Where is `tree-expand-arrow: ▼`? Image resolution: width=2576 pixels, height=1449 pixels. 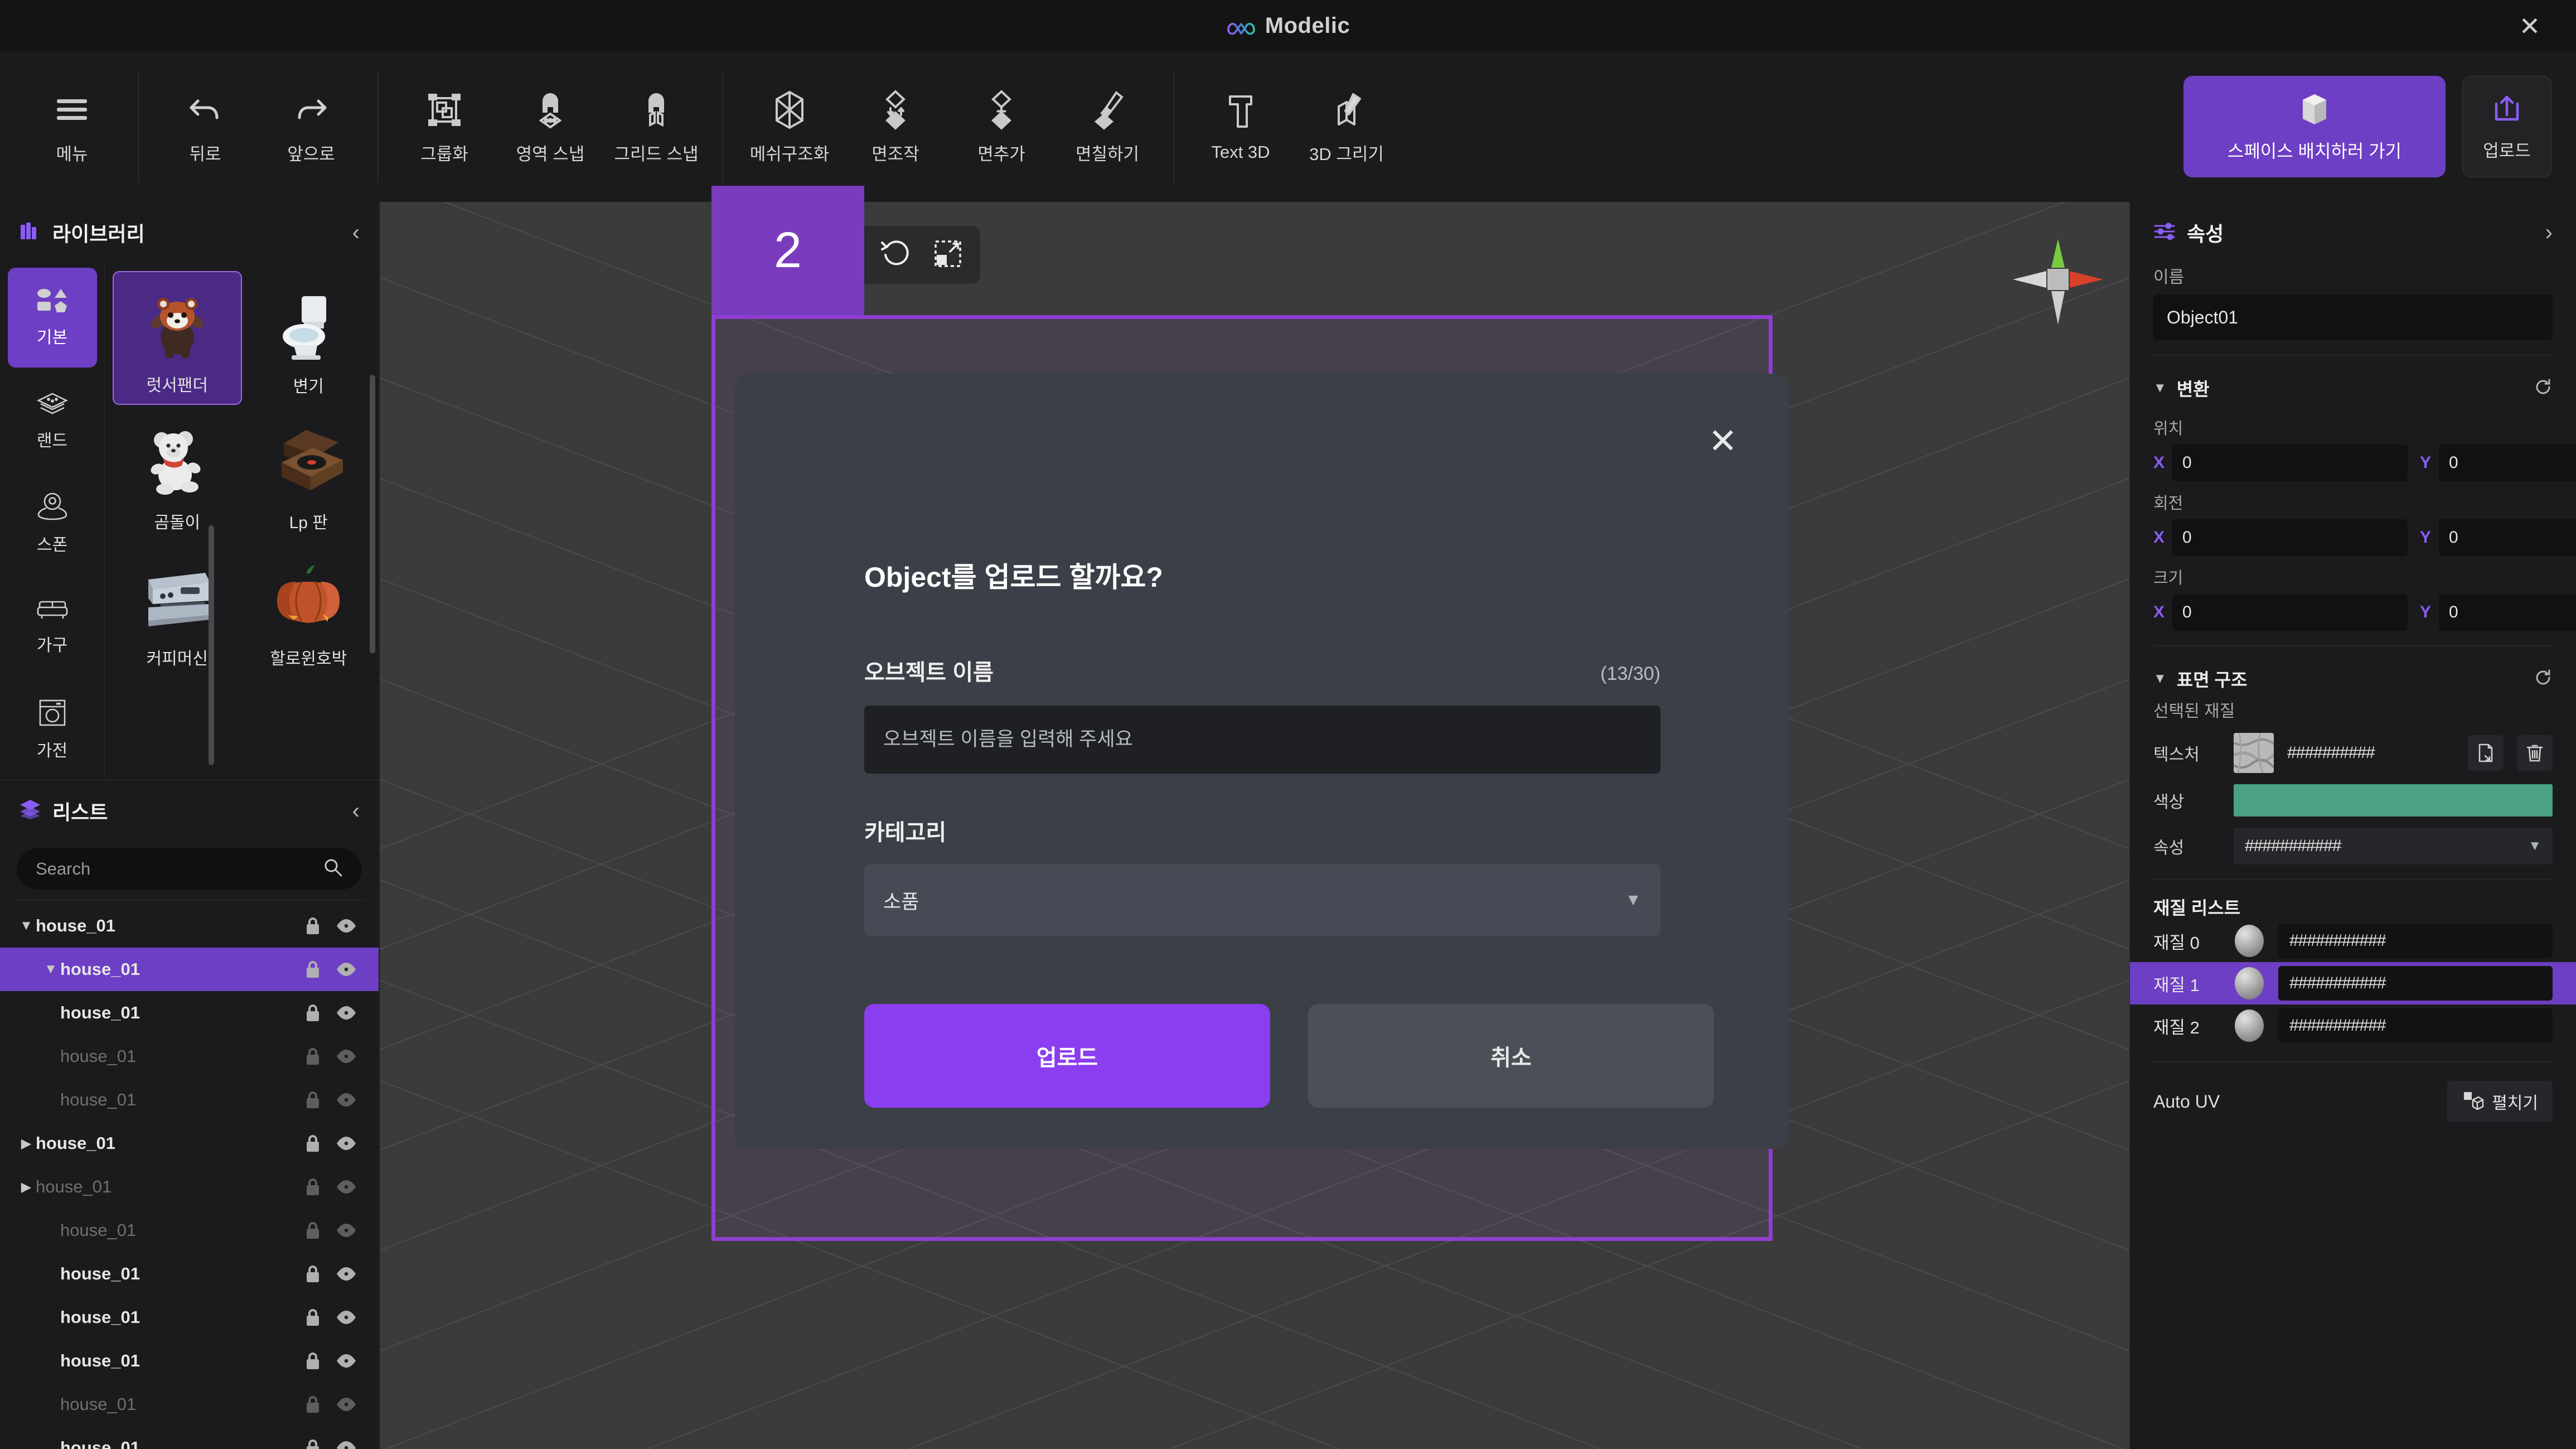
tree-expand-arrow: ▼ is located at coordinates (51, 969).